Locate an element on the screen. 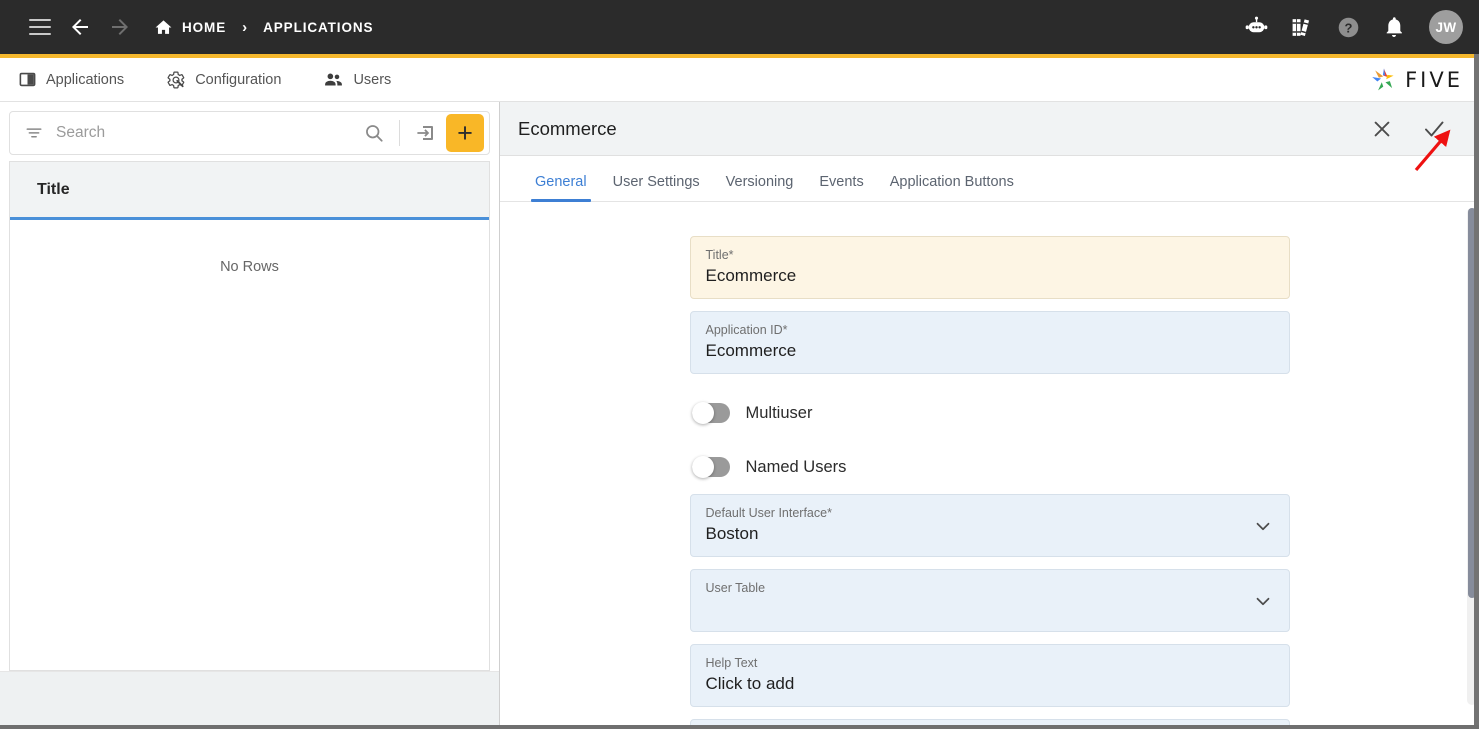  sidebar-item-label-configuration: Configuration is located at coordinates (238, 79).